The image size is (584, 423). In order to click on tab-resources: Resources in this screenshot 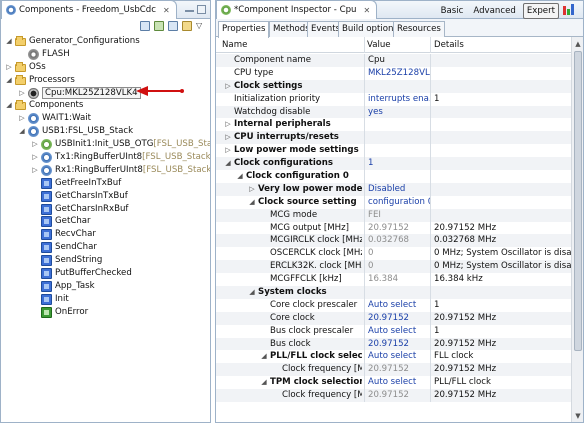, I will do `click(419, 29)`.